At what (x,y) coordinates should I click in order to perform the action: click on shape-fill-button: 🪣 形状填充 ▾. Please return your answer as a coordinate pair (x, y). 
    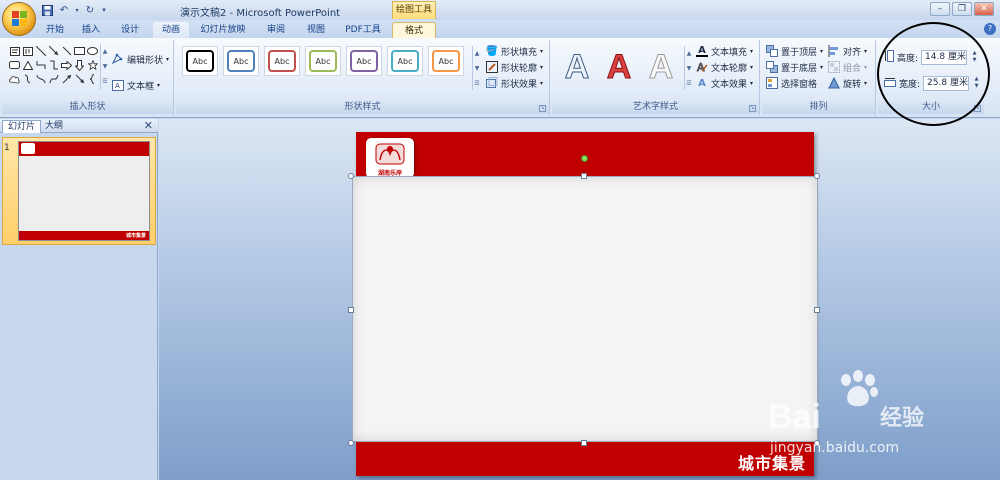
    Looking at the image, I should click on (514, 51).